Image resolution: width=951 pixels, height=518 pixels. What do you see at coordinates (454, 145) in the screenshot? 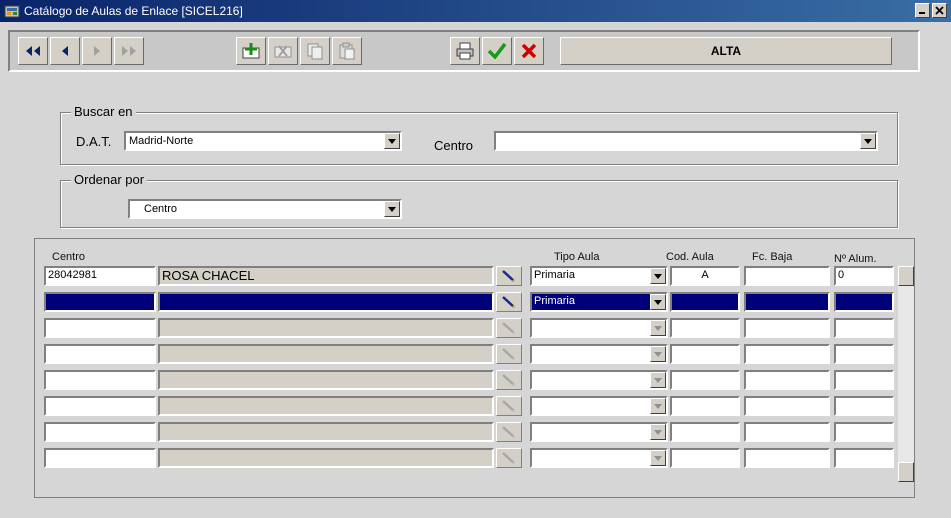
I see `centro-label: Centro` at bounding box center [454, 145].